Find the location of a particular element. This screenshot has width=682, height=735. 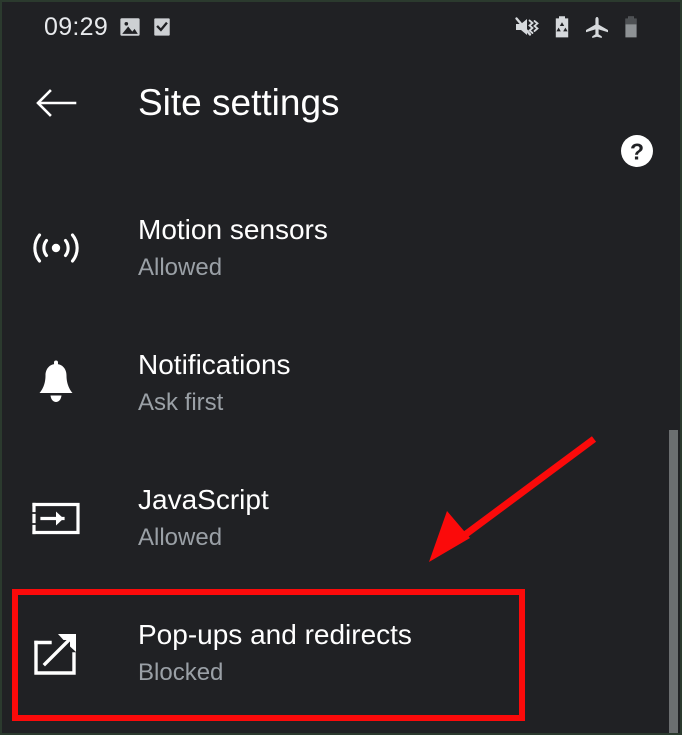

setting-title: Motion sensors is located at coordinates (233, 229).